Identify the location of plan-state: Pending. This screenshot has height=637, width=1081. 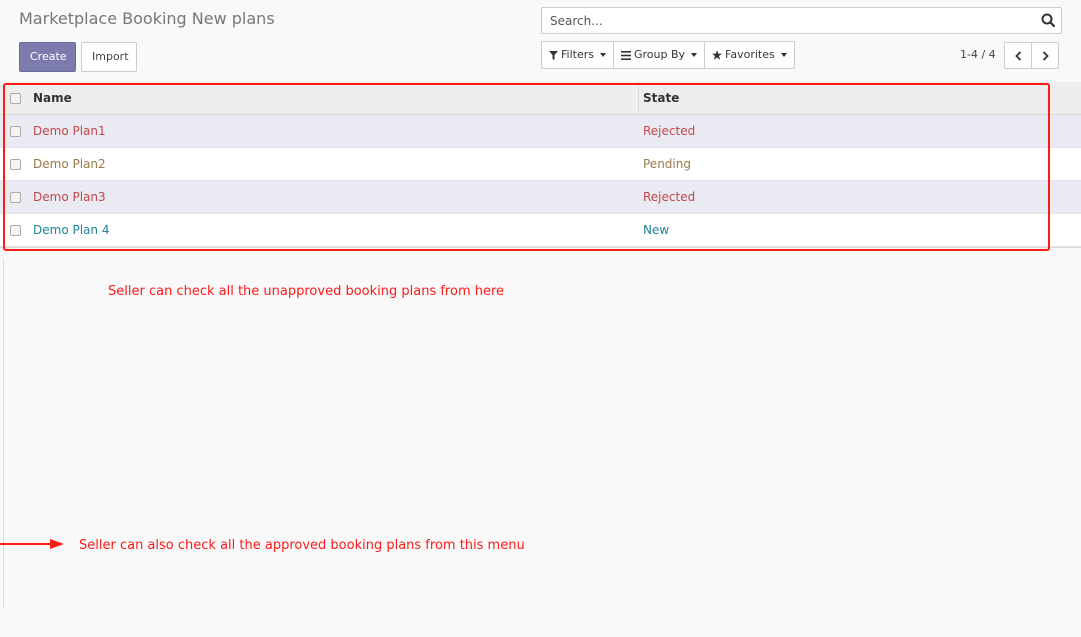
(667, 164).